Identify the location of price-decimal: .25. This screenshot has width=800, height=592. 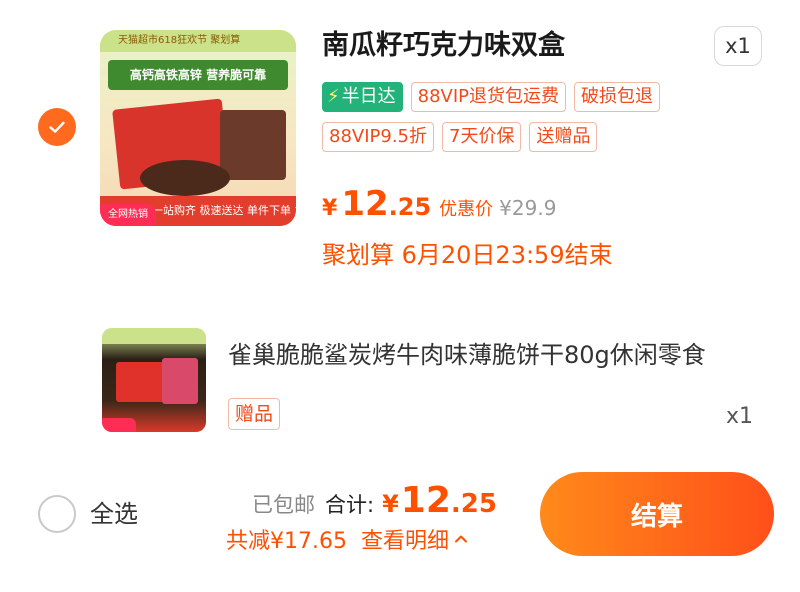
(410, 207).